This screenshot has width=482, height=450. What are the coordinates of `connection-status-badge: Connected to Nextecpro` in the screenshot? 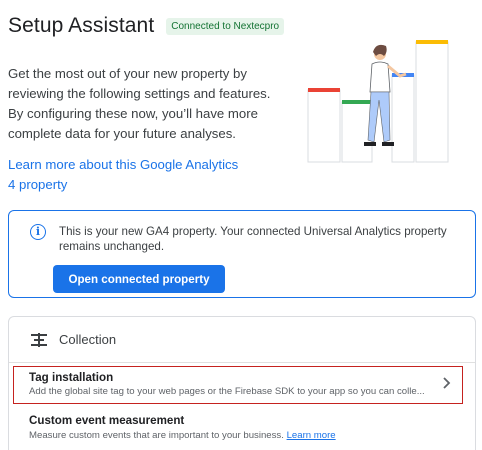 It's located at (225, 26).